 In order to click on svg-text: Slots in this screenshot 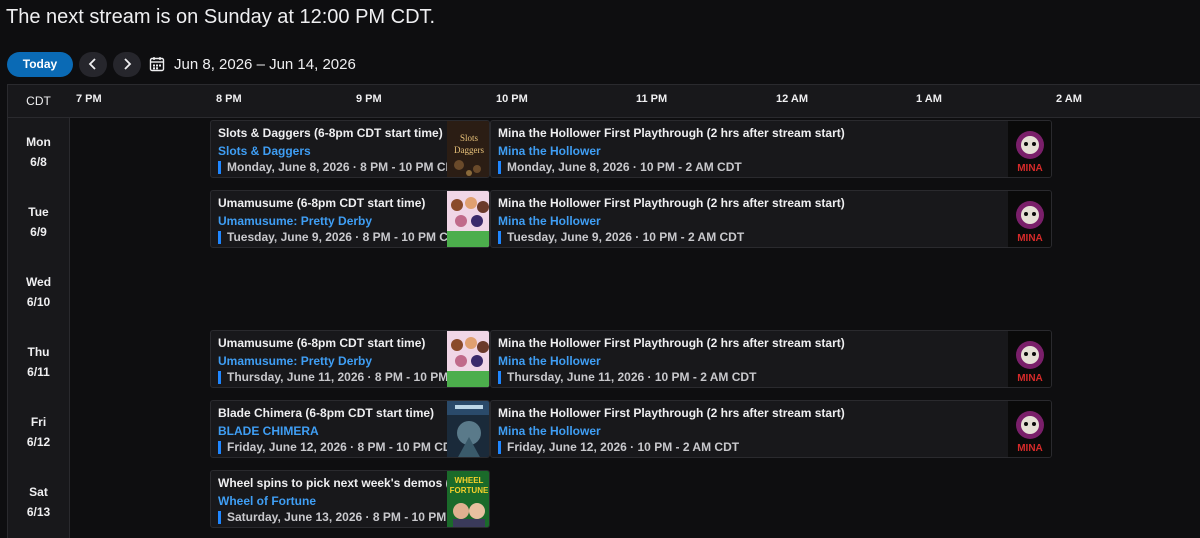, I will do `click(469, 138)`.